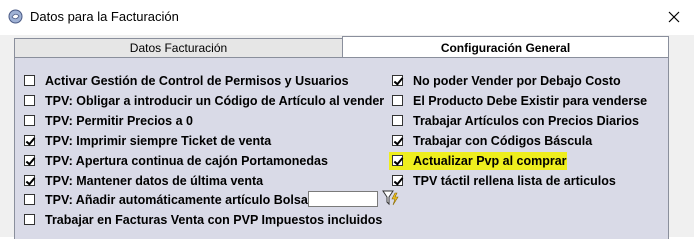  What do you see at coordinates (505, 47) in the screenshot?
I see `tab-configuracion-general: Configuración General` at bounding box center [505, 47].